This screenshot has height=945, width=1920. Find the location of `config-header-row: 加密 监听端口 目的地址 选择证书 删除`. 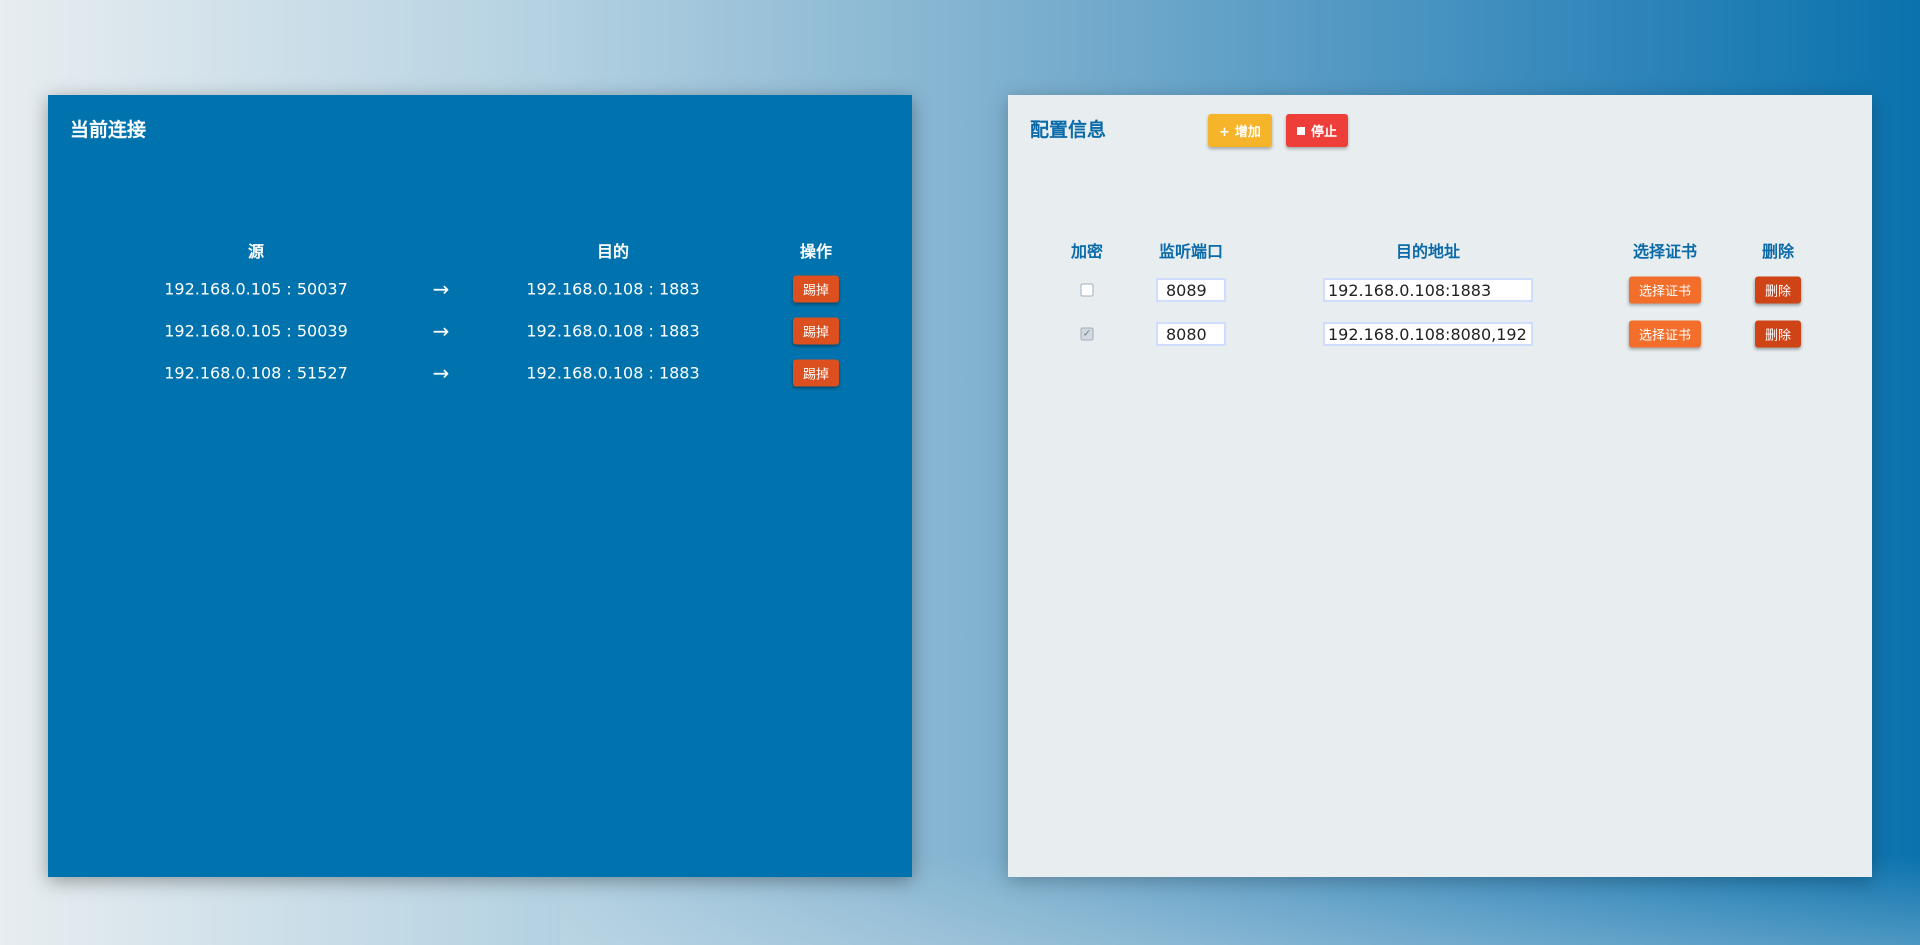

config-header-row: 加密 监听端口 目的地址 选择证书 删除 is located at coordinates (1440, 250).